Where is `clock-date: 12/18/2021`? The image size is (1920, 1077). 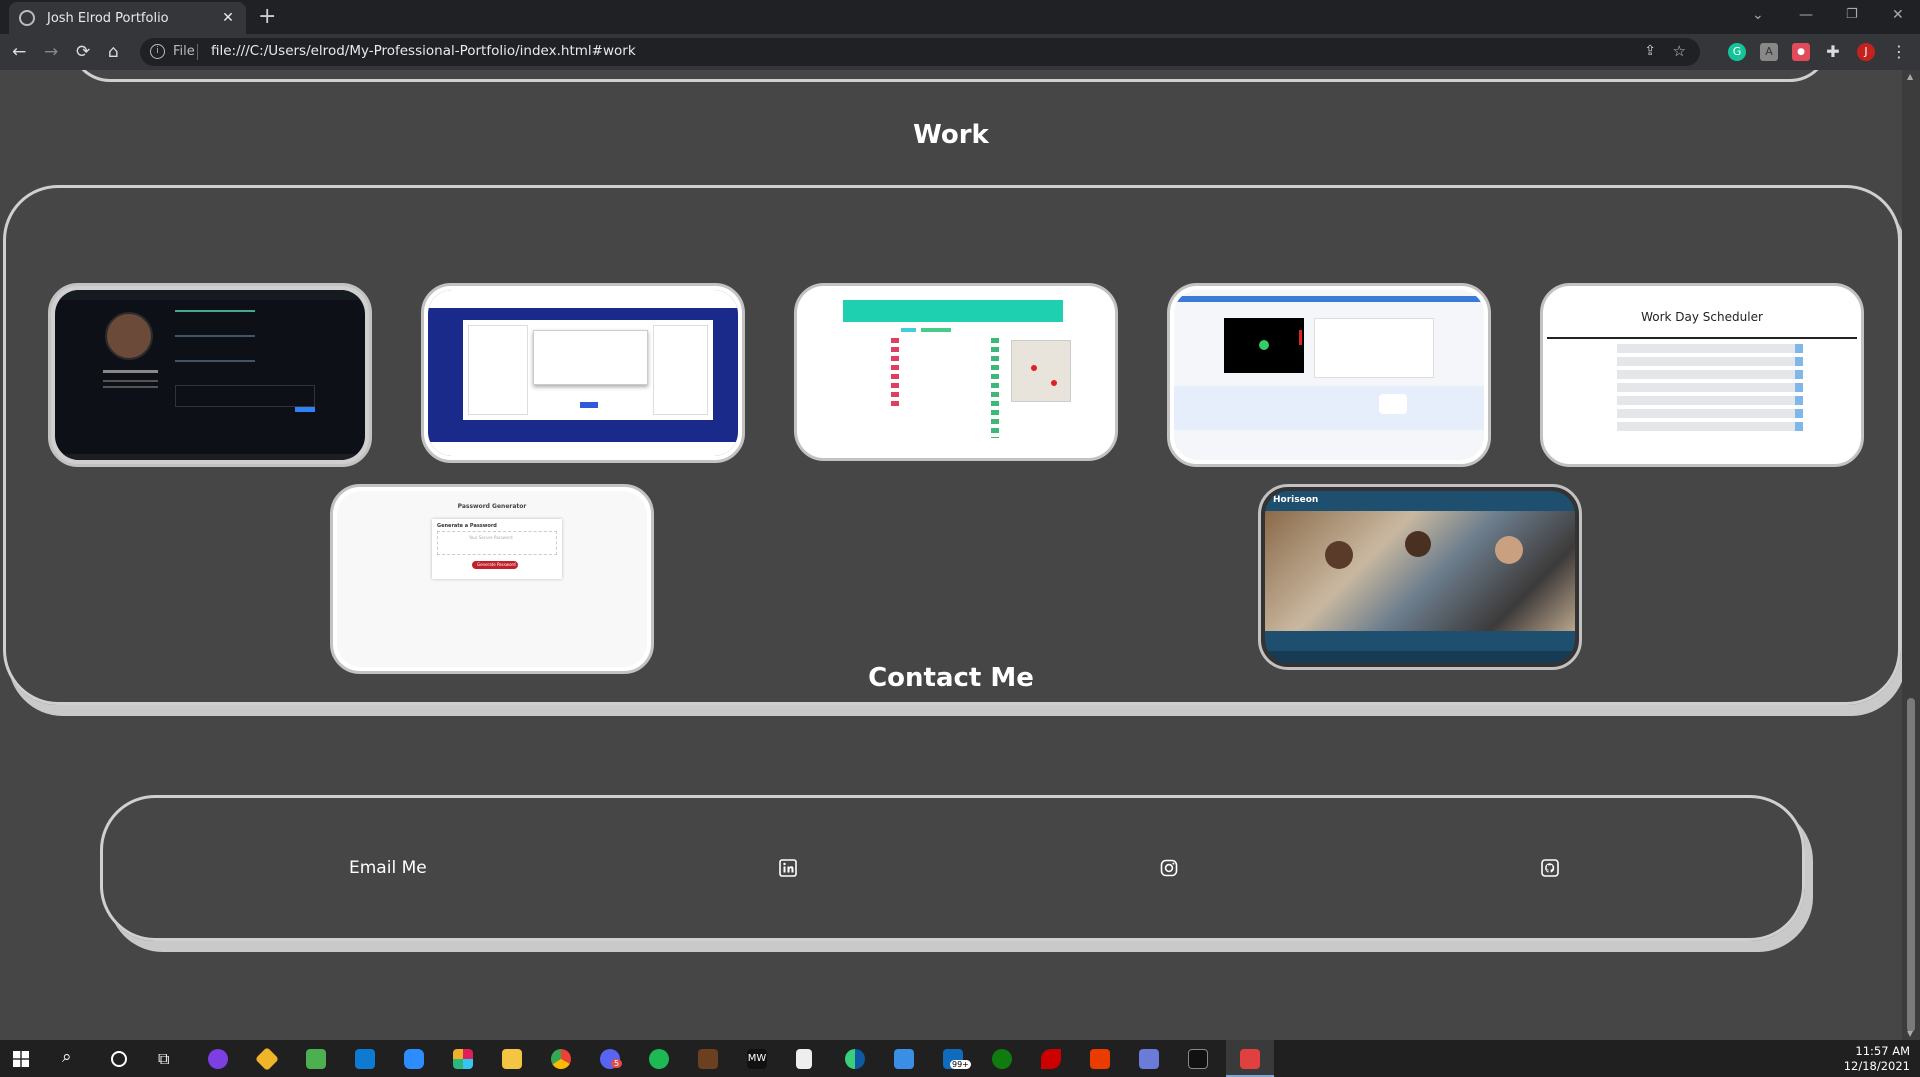
clock-date: 12/18/2021 is located at coordinates (1876, 1066).